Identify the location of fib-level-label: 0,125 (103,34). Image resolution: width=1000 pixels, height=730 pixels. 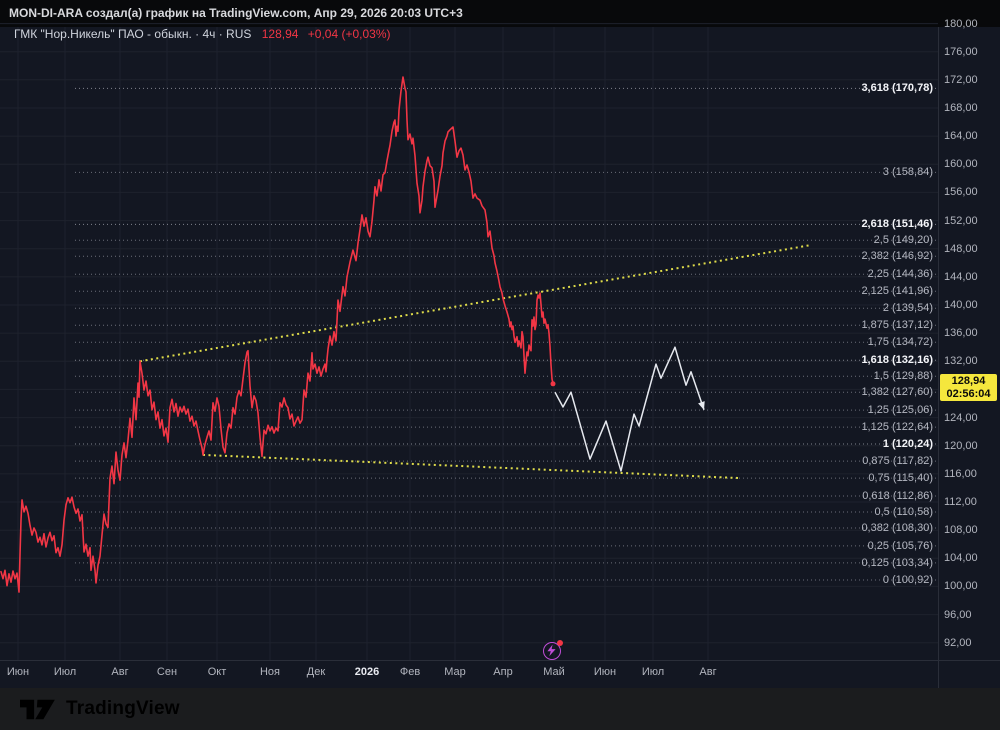
(897, 562).